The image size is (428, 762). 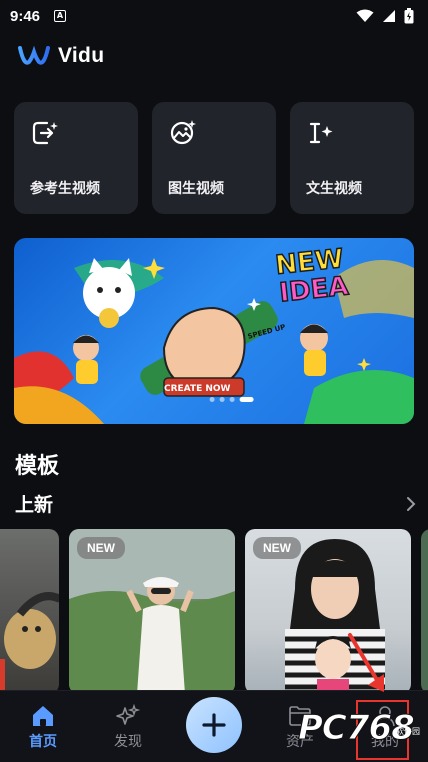 What do you see at coordinates (408, 731) in the screenshot?
I see `watermark-subtext: 软件园` at bounding box center [408, 731].